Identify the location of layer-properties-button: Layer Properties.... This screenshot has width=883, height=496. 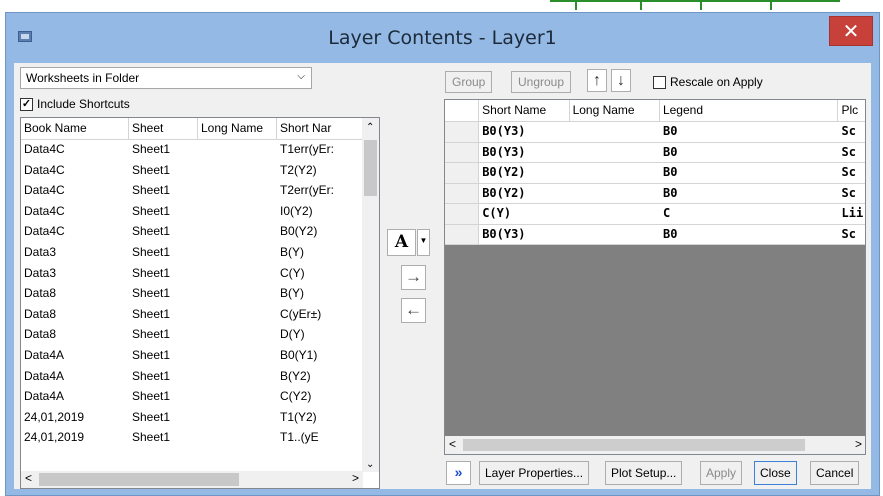
(534, 473).